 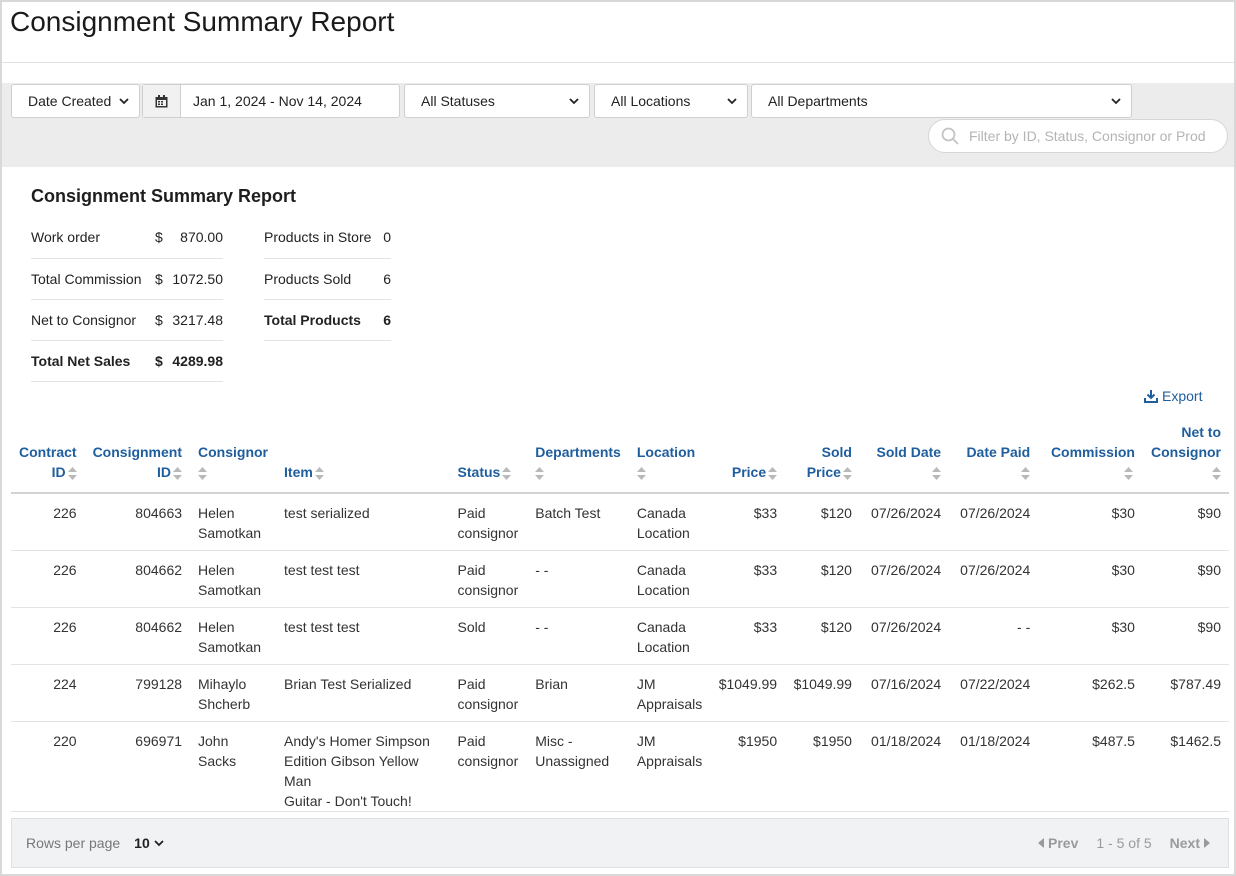 I want to click on column-header-status: Status, so click(x=488, y=457).